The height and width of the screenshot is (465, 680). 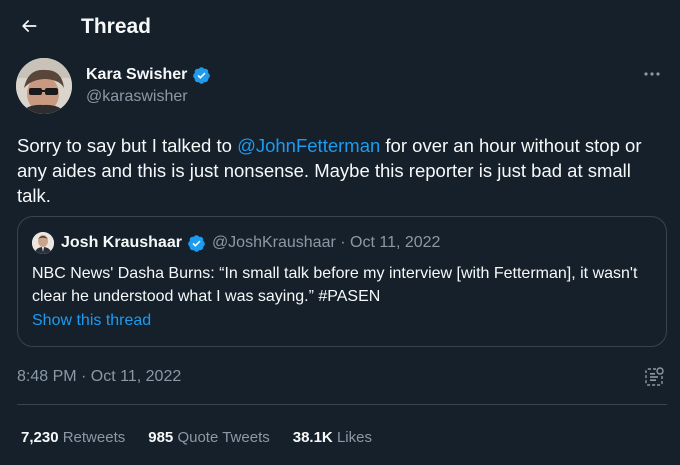 I want to click on quote-tweets-stat: 985 Quote Tweets, so click(x=208, y=437).